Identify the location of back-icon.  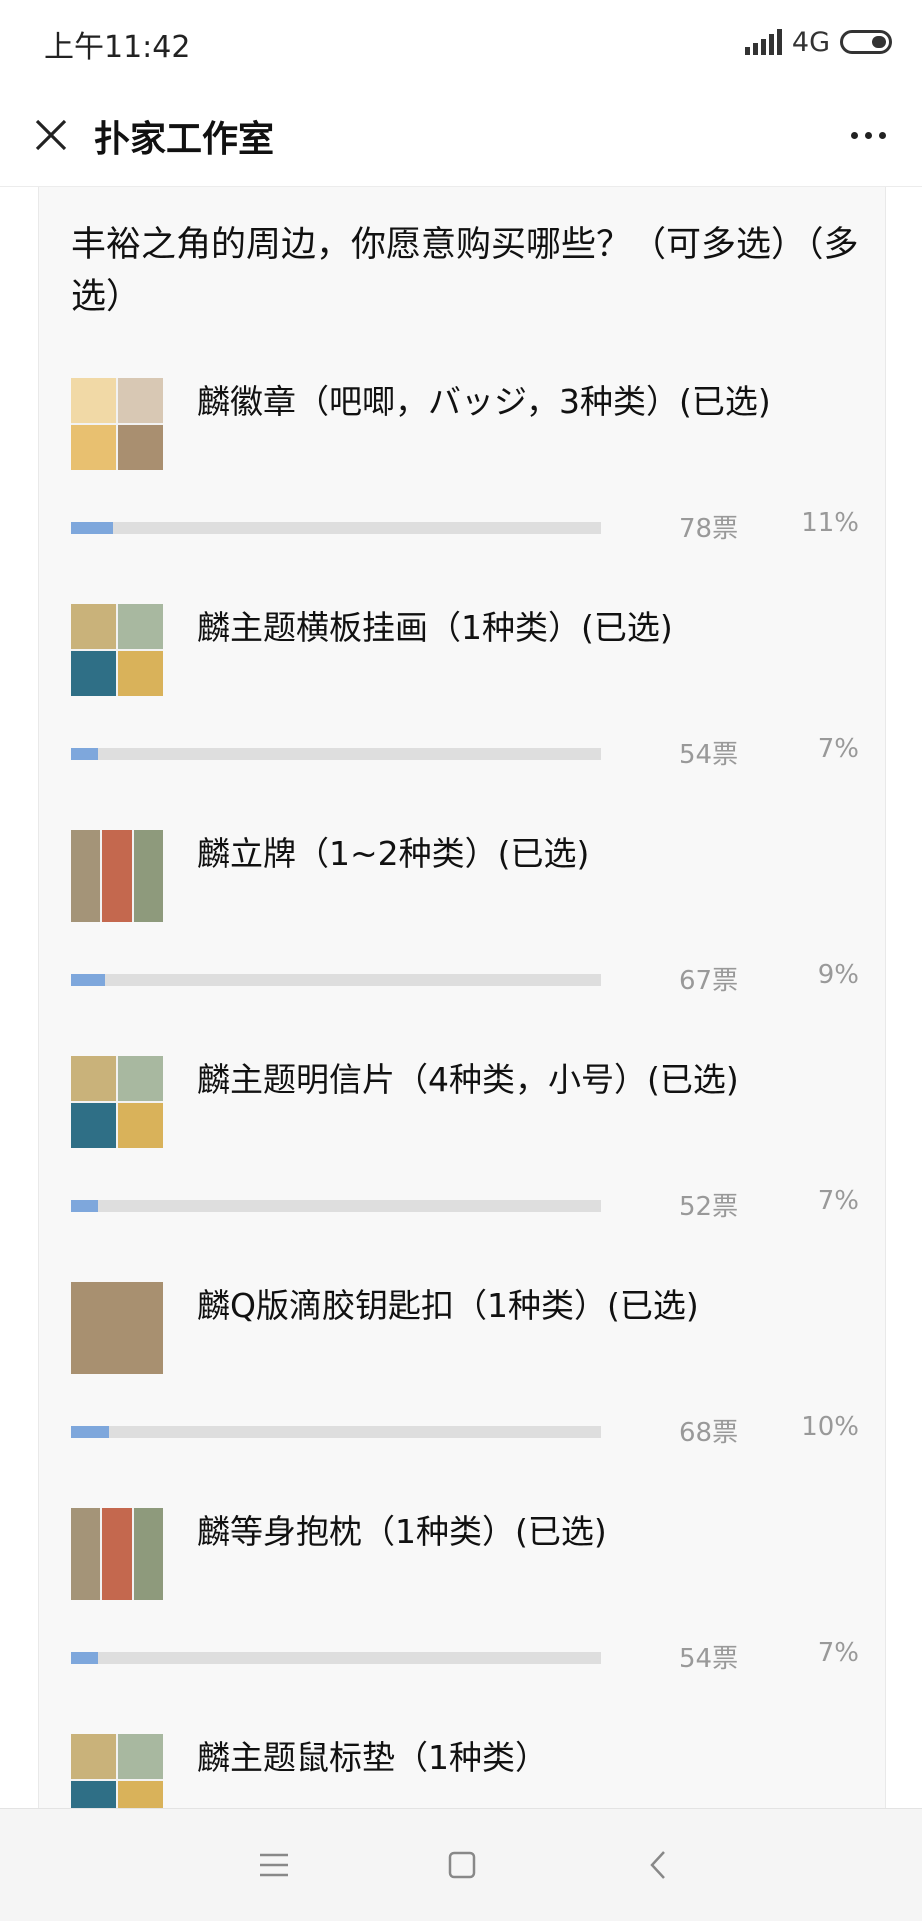
(657, 1865).